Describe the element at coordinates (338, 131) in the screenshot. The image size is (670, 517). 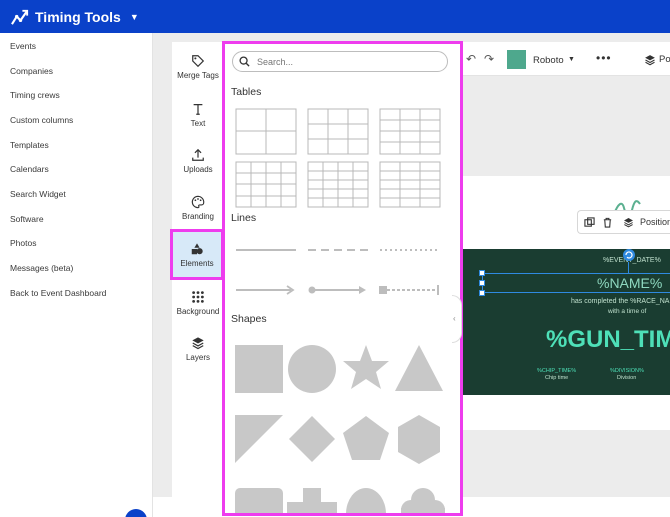
I see `table-3x3` at that location.